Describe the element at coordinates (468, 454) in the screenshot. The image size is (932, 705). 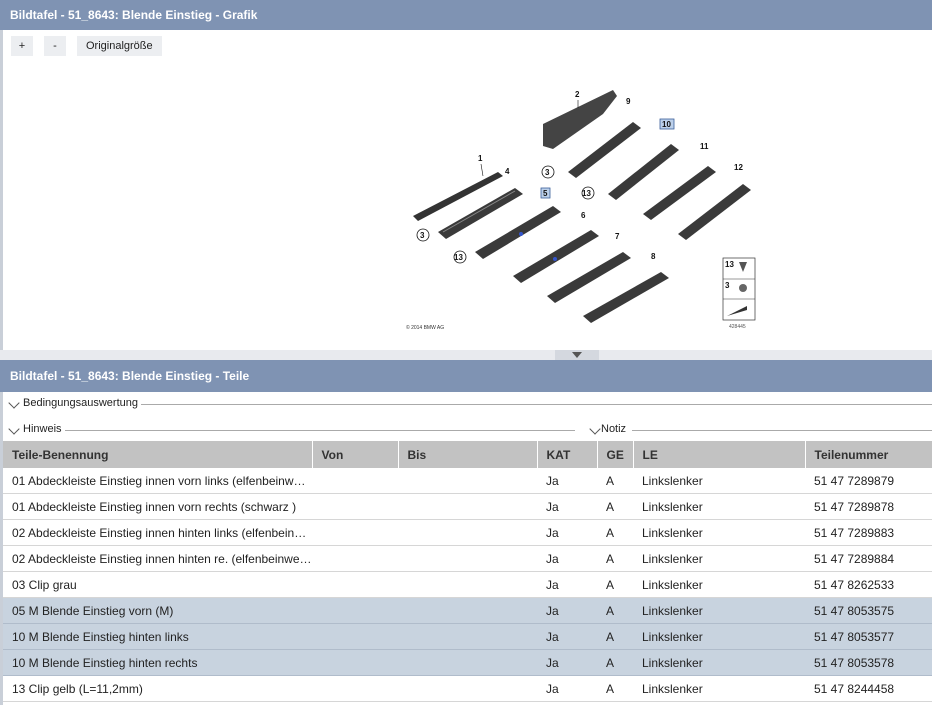
I see `column-header-bis: Bis` at that location.